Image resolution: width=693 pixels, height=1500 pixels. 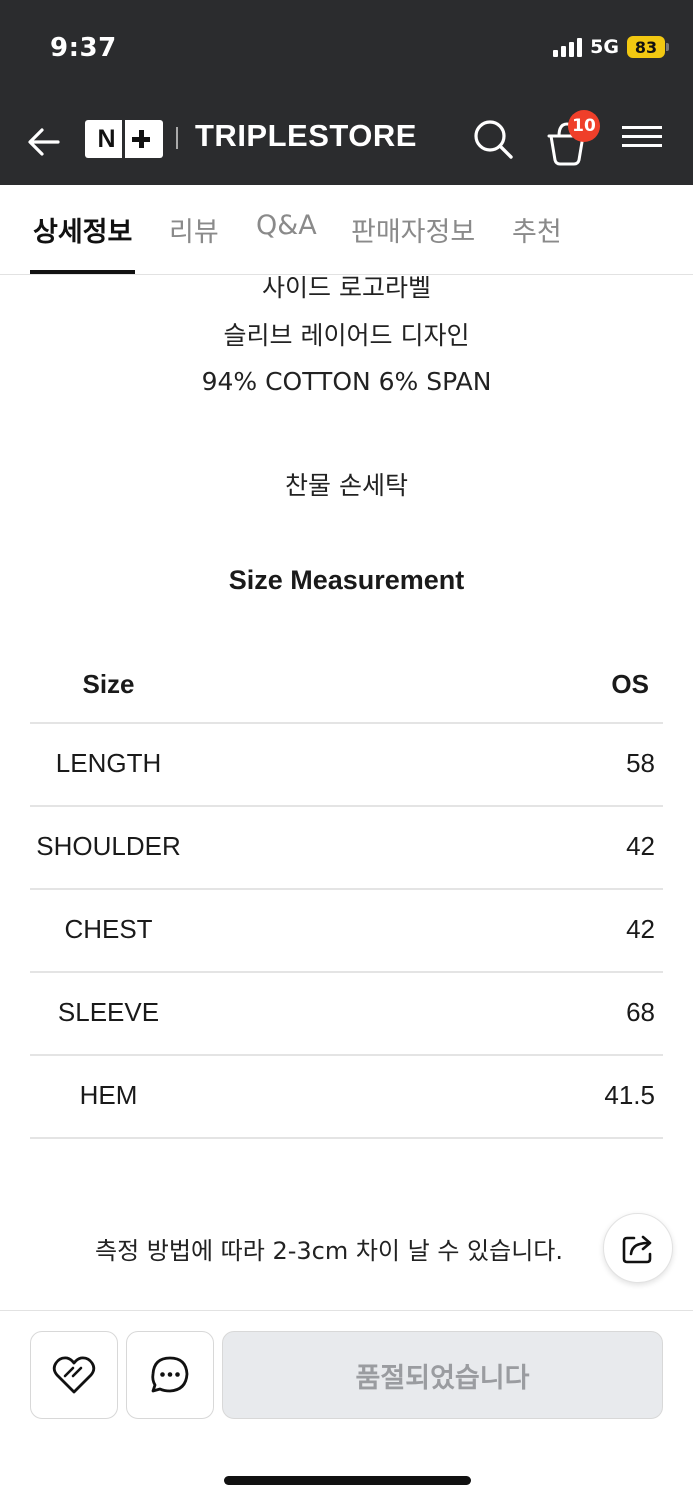 What do you see at coordinates (346, 931) in the screenshot?
I see `table-row: CHEST 42` at bounding box center [346, 931].